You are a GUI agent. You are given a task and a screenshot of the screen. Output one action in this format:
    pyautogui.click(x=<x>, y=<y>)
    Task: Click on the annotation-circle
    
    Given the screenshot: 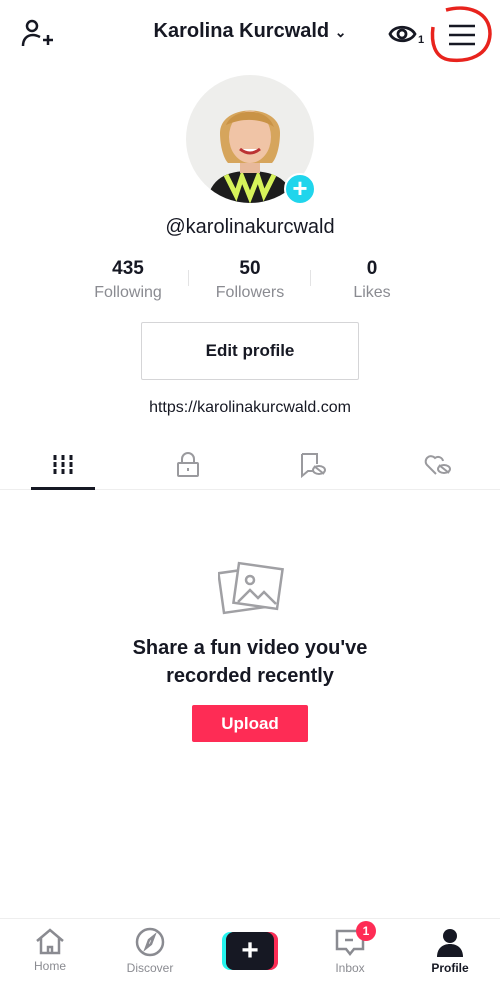 What is the action you would take?
    pyautogui.click(x=461, y=34)
    